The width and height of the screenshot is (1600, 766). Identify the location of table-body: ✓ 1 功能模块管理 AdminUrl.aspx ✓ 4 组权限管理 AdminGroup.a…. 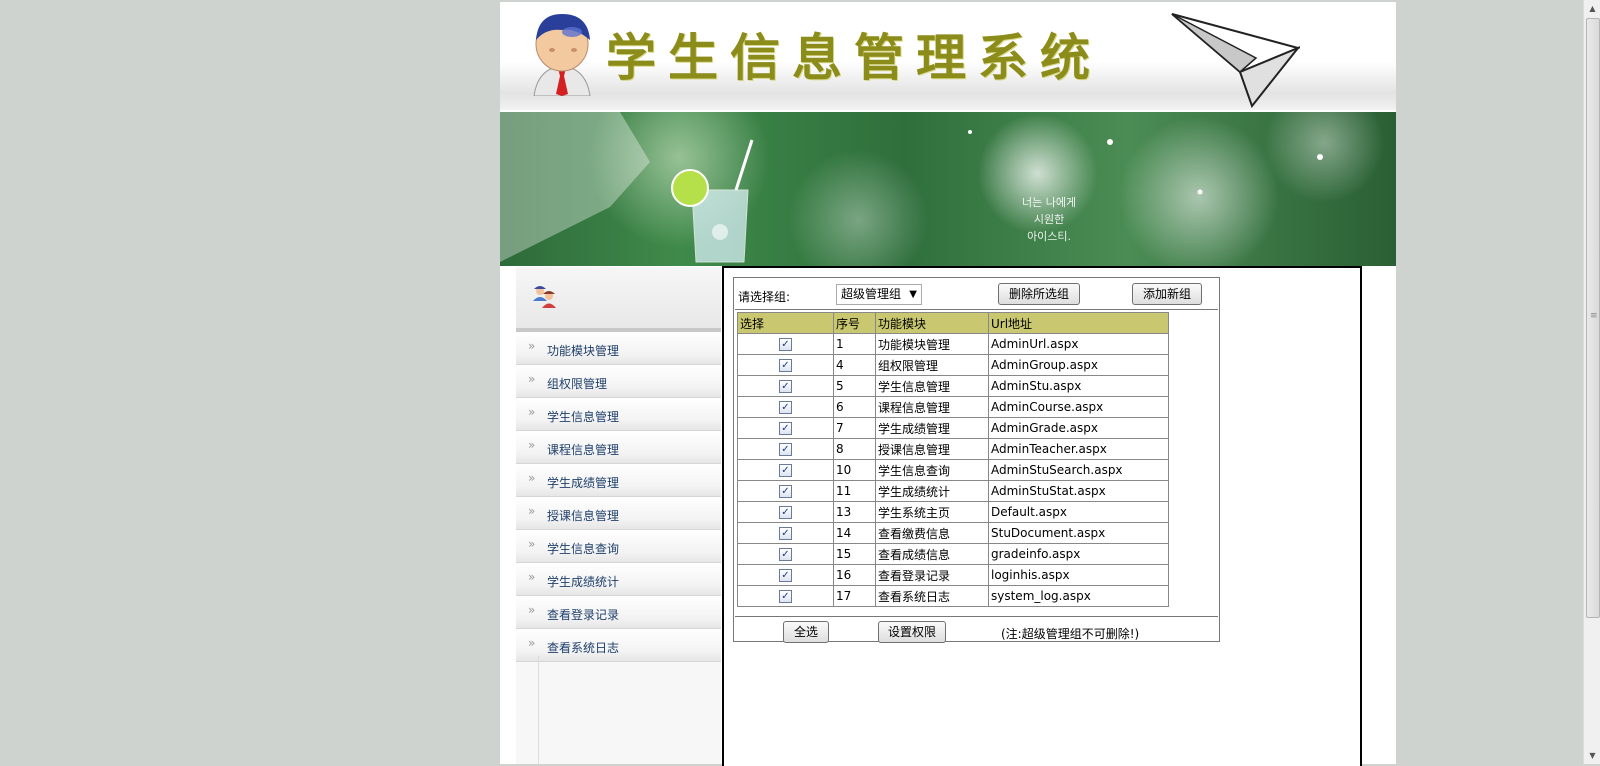
(953, 470).